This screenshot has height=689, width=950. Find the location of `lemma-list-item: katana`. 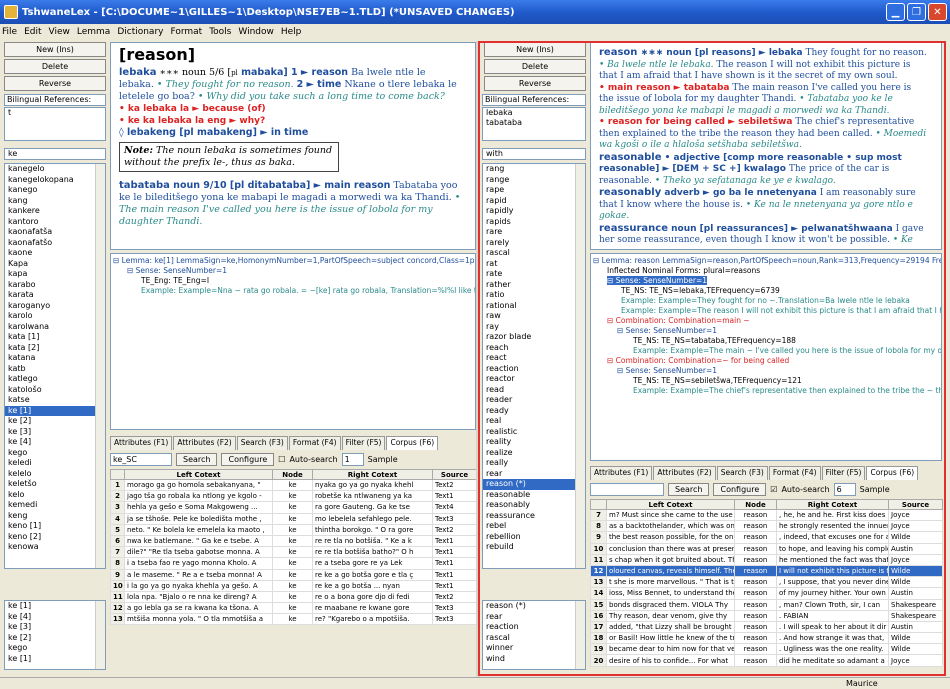

lemma-list-item: katana is located at coordinates (55, 358).